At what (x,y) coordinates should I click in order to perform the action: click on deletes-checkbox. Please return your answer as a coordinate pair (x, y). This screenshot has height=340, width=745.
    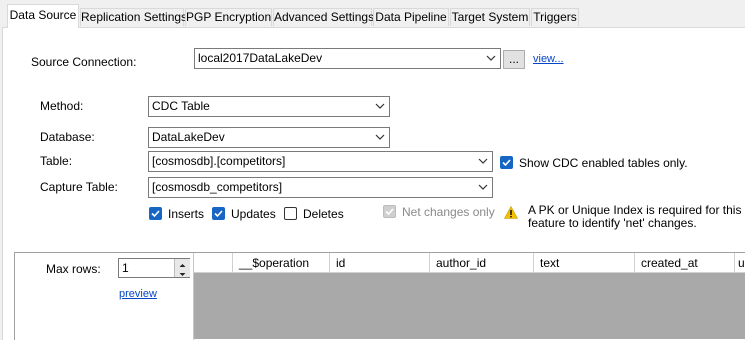
    Looking at the image, I should click on (290, 213).